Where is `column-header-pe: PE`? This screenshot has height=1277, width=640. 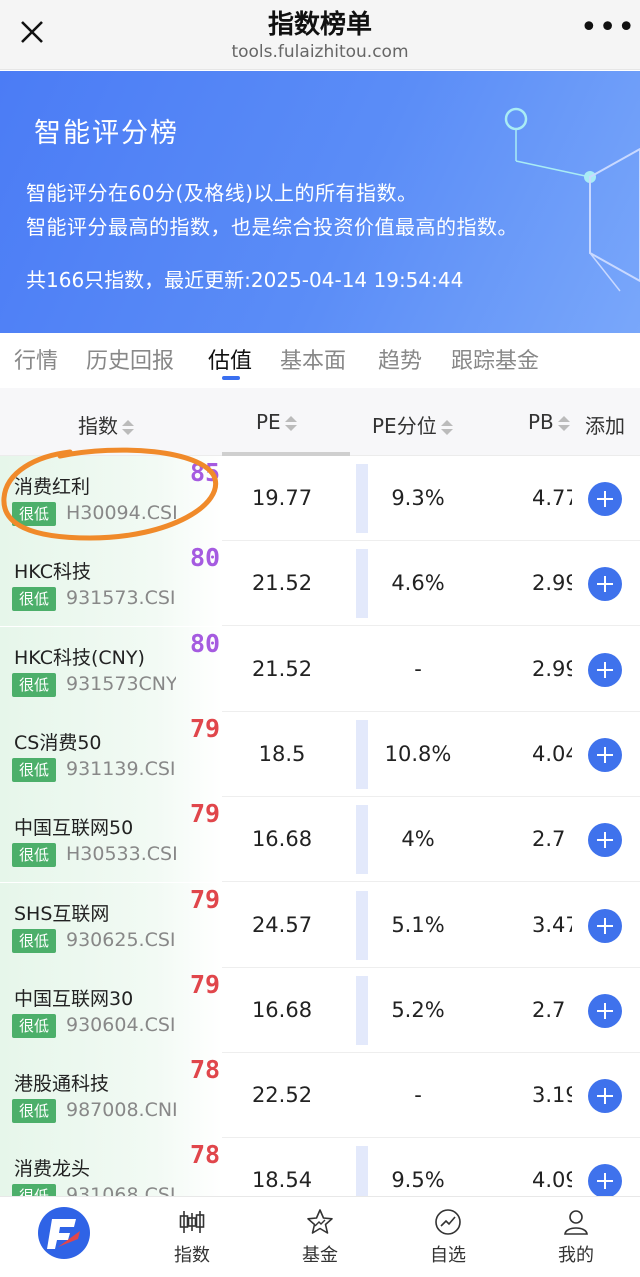 column-header-pe: PE is located at coordinates (276, 422).